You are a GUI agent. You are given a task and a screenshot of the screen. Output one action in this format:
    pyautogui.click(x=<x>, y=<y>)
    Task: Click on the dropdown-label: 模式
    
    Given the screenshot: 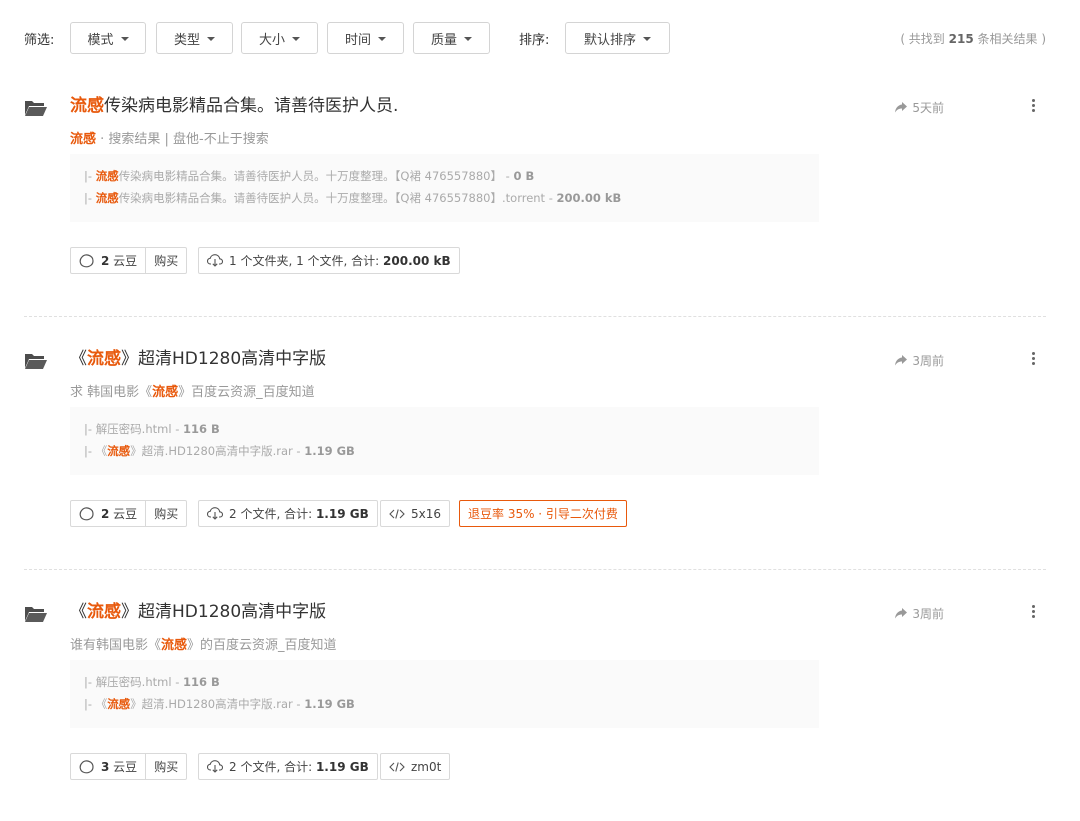 What is the action you would take?
    pyautogui.click(x=100, y=40)
    